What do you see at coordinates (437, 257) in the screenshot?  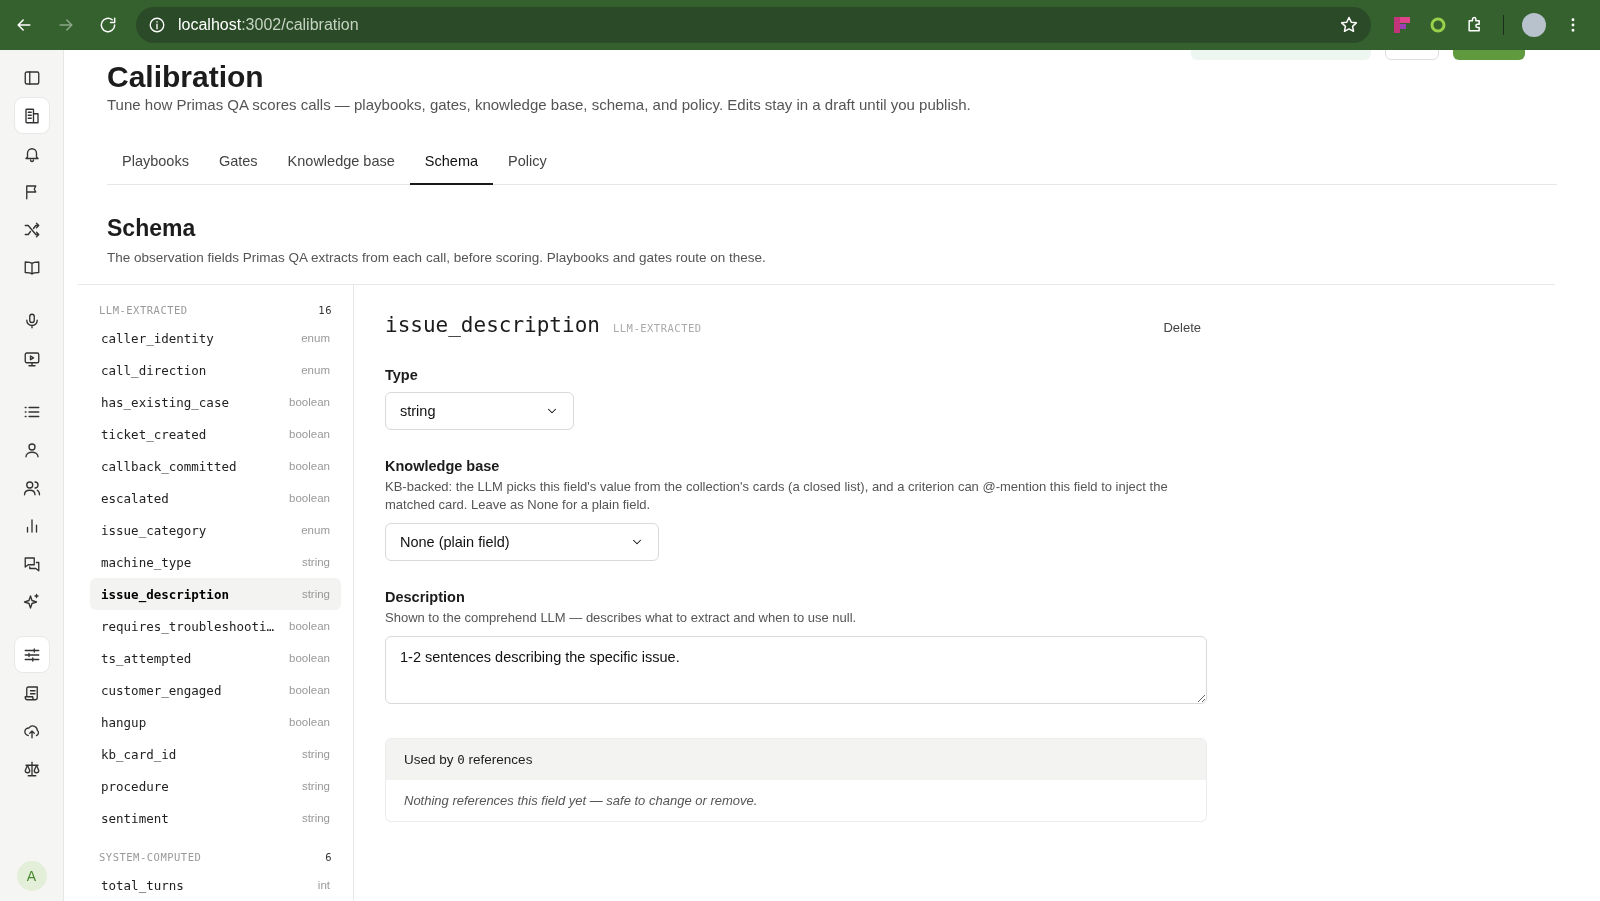 I see `section-description: The observation fields Primas QA extracts from each call, before scoring. Playbooks and gates route on these.` at bounding box center [437, 257].